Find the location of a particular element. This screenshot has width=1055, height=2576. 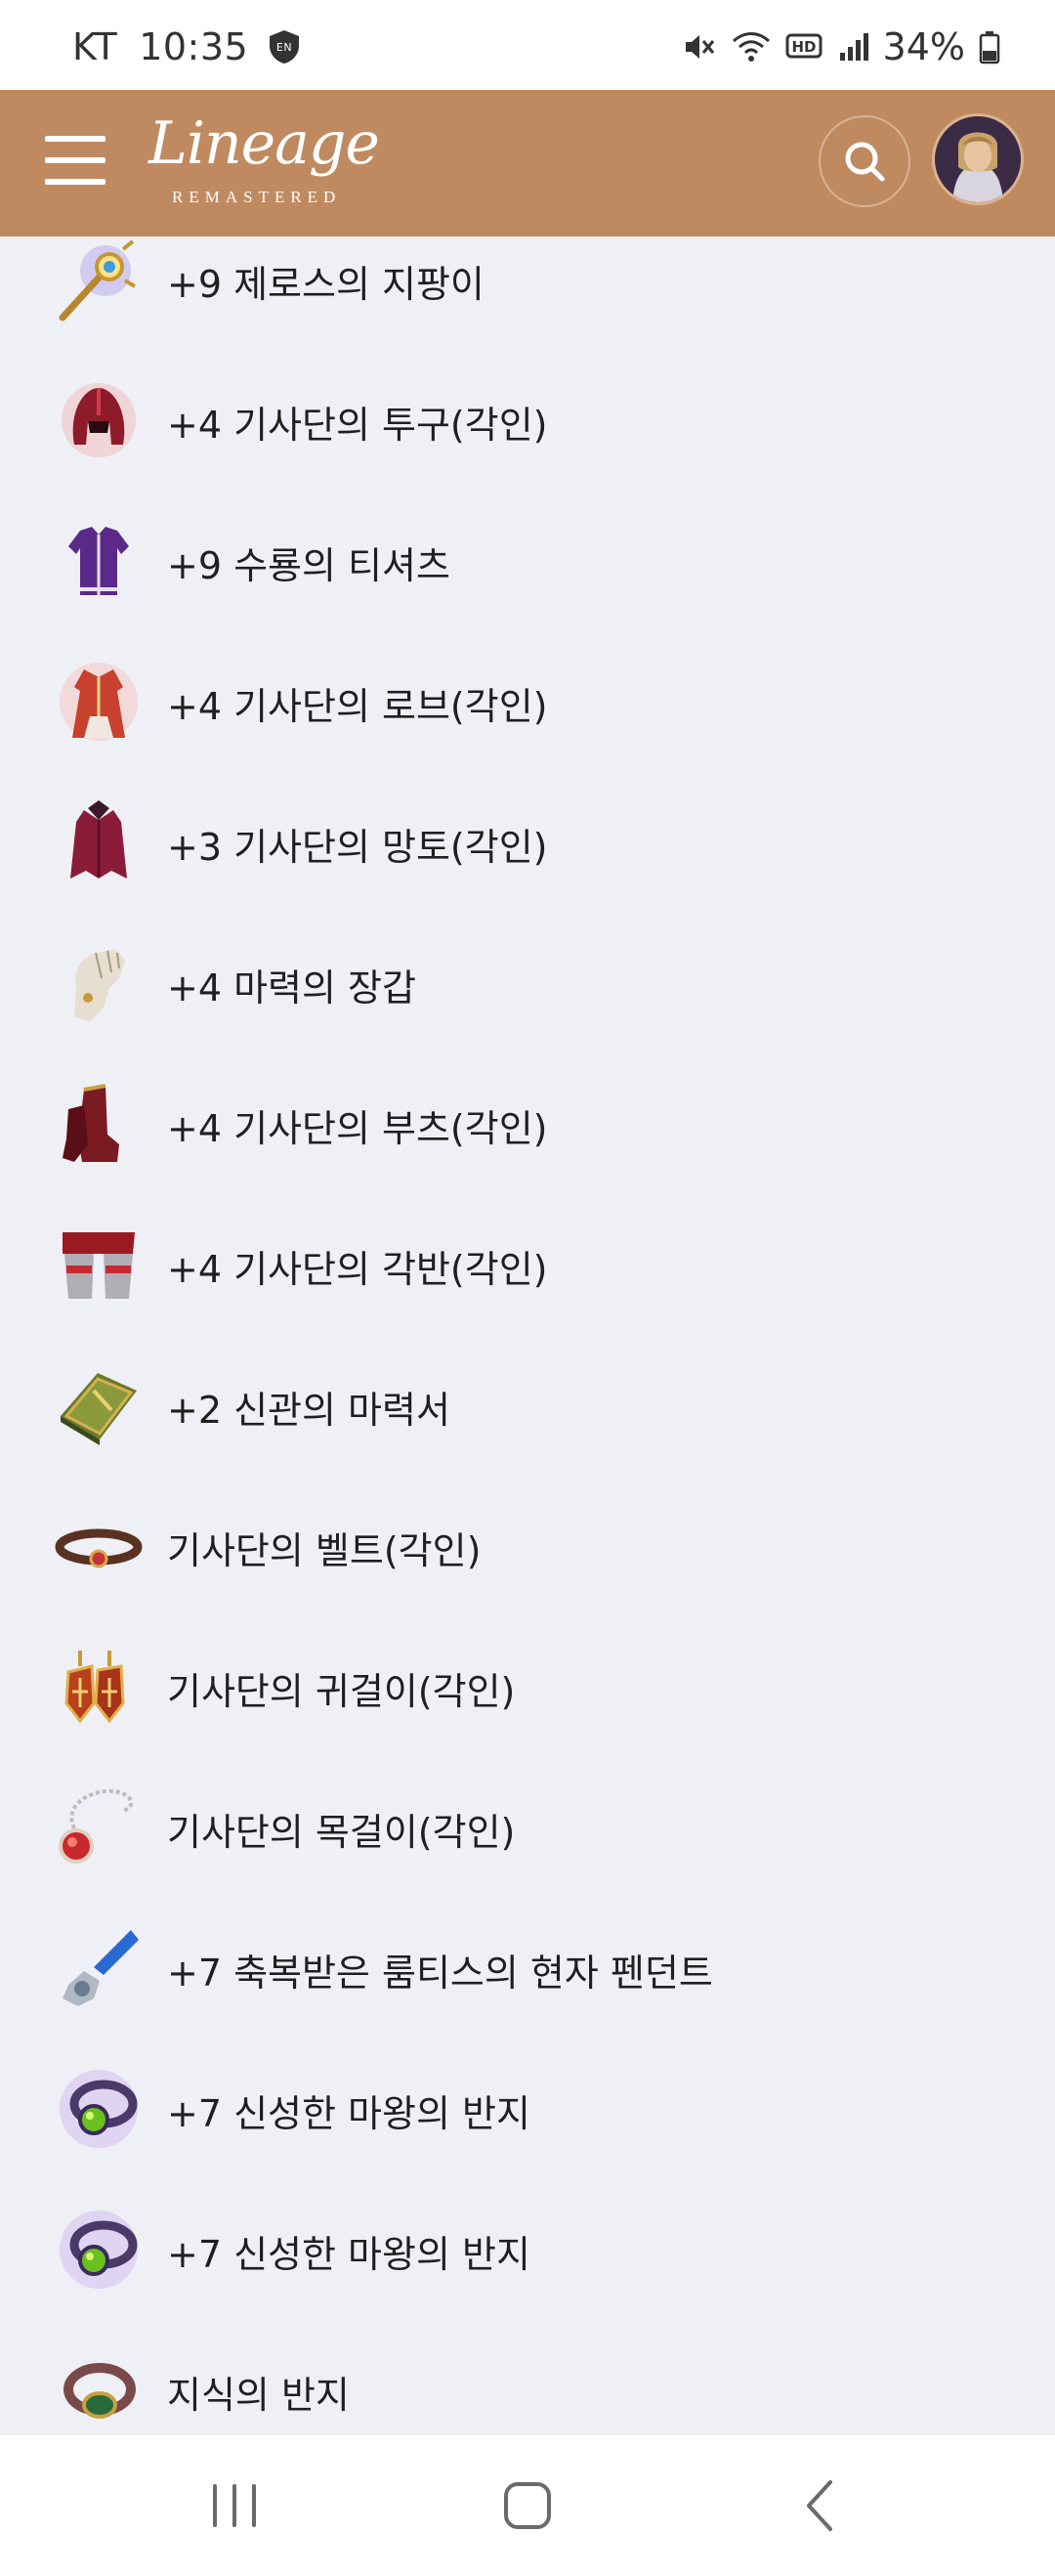

list-item: +7 축복받은 룸티스의 현자 펜던트 is located at coordinates (527, 1969).